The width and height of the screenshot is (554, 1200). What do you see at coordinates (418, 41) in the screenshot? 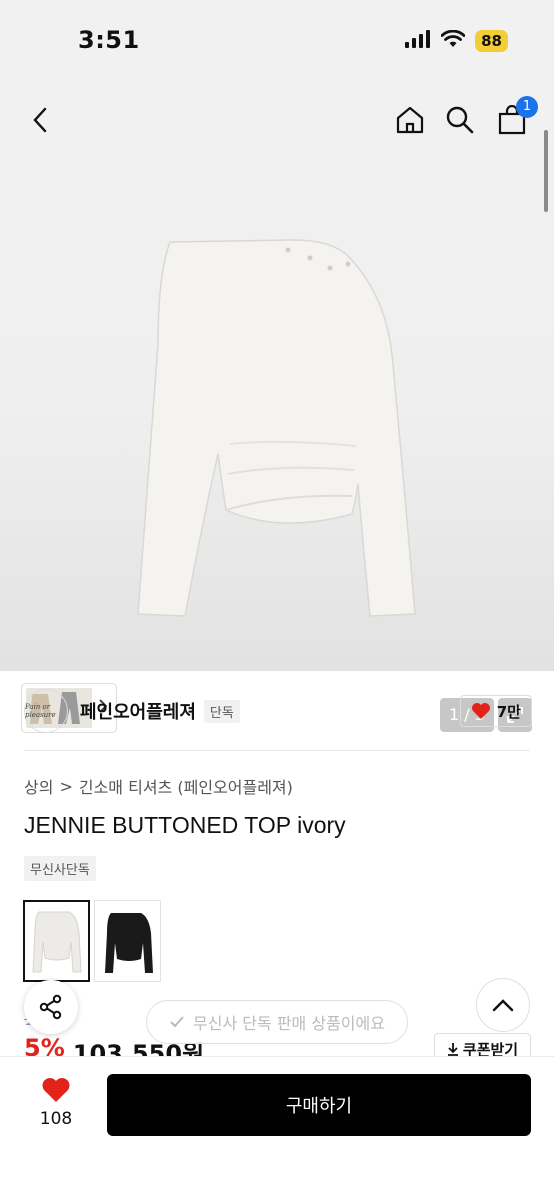
I see `signal-icon` at bounding box center [418, 41].